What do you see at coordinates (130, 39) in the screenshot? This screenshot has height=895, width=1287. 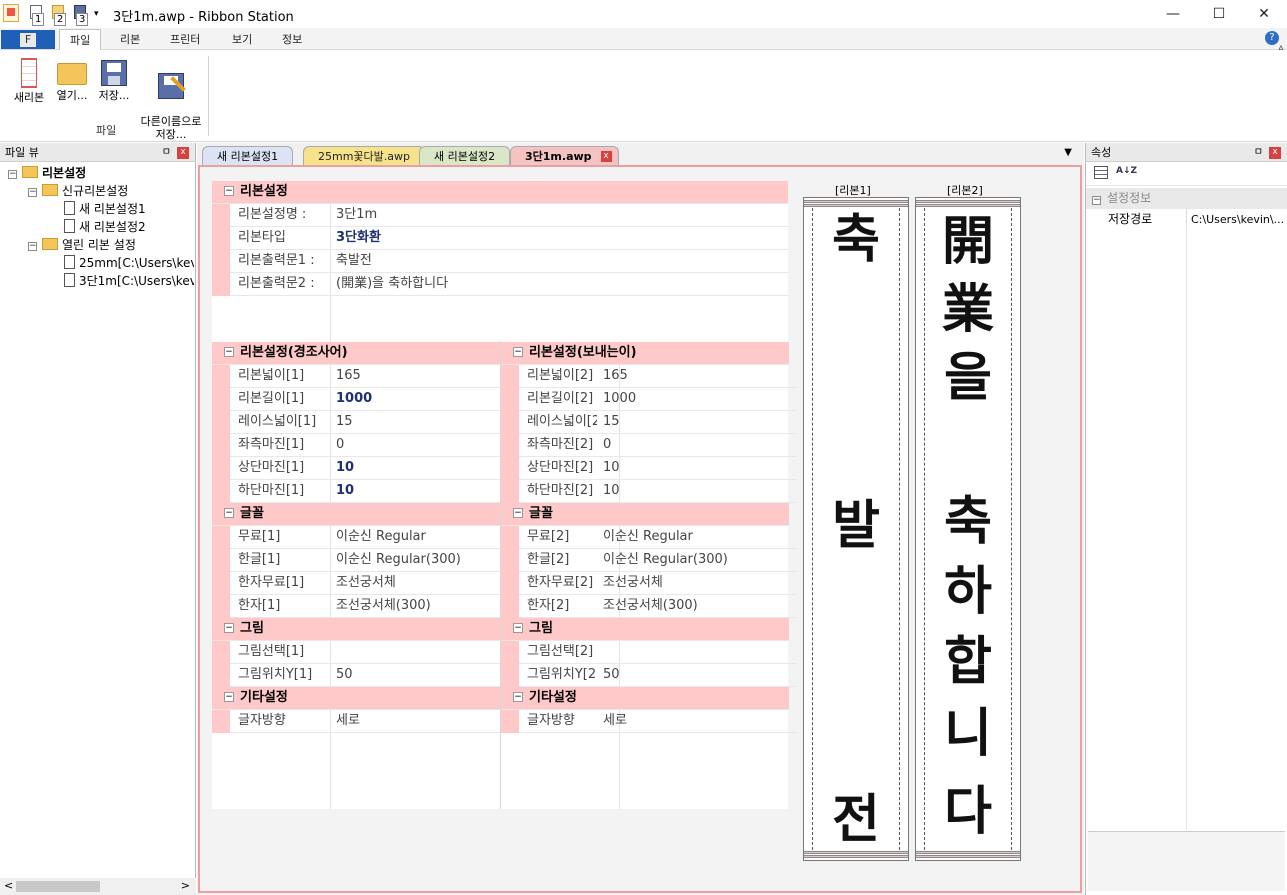 I see `tab-ribbon: 리본` at bounding box center [130, 39].